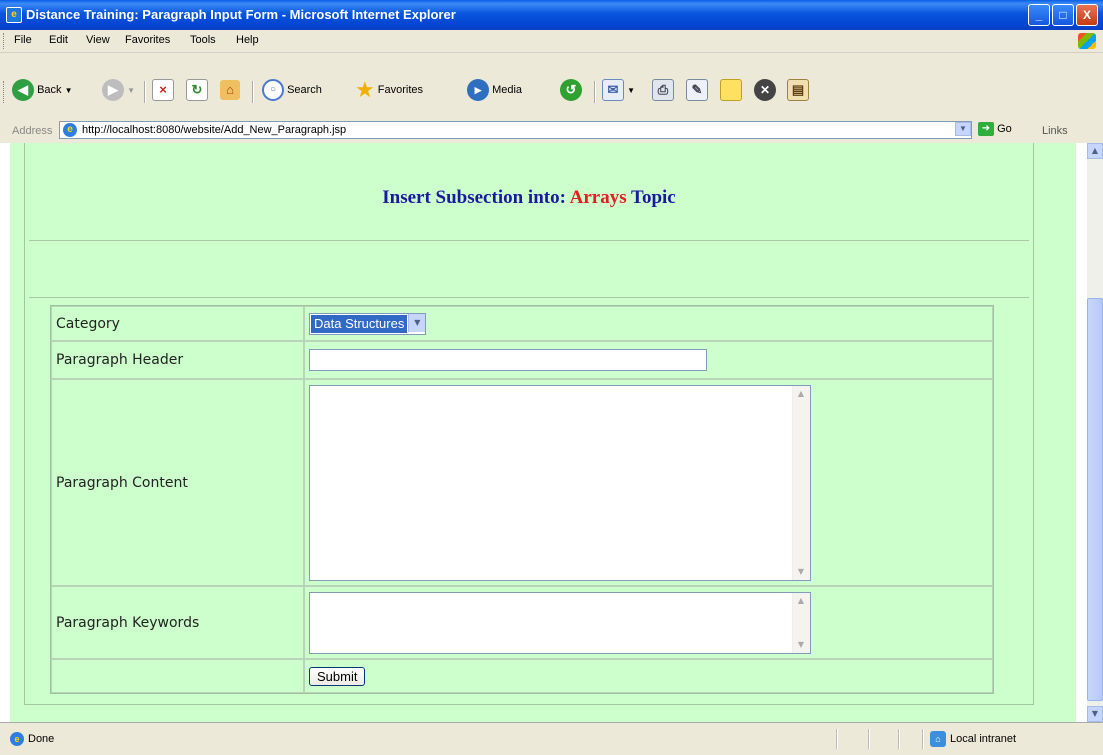  I want to click on ie-status-icon: e, so click(17, 739).